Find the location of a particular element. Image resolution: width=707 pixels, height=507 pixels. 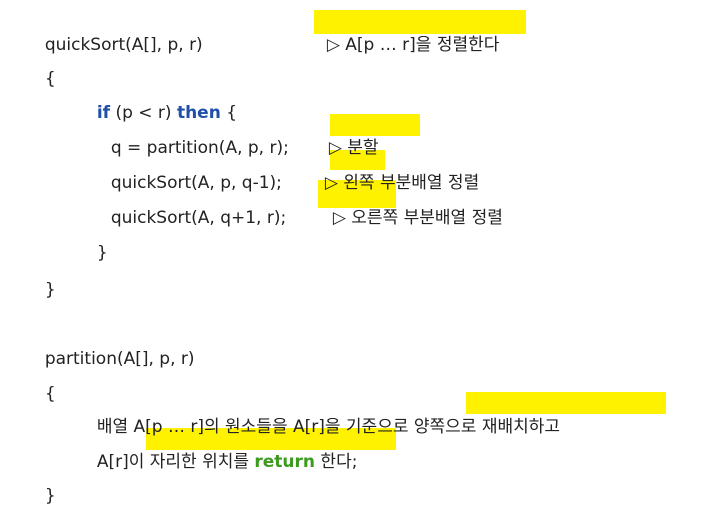

right-comment: ▷ 오른쪽 부분배열 정렬 is located at coordinates (417, 218).